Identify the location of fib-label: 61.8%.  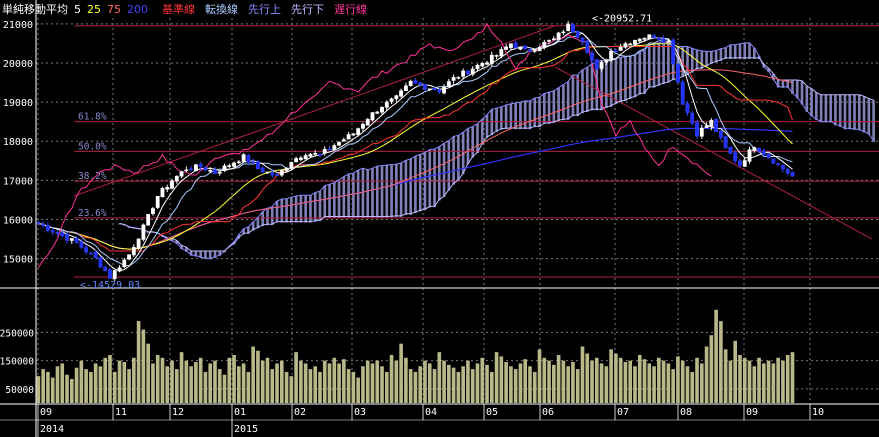
(92, 117).